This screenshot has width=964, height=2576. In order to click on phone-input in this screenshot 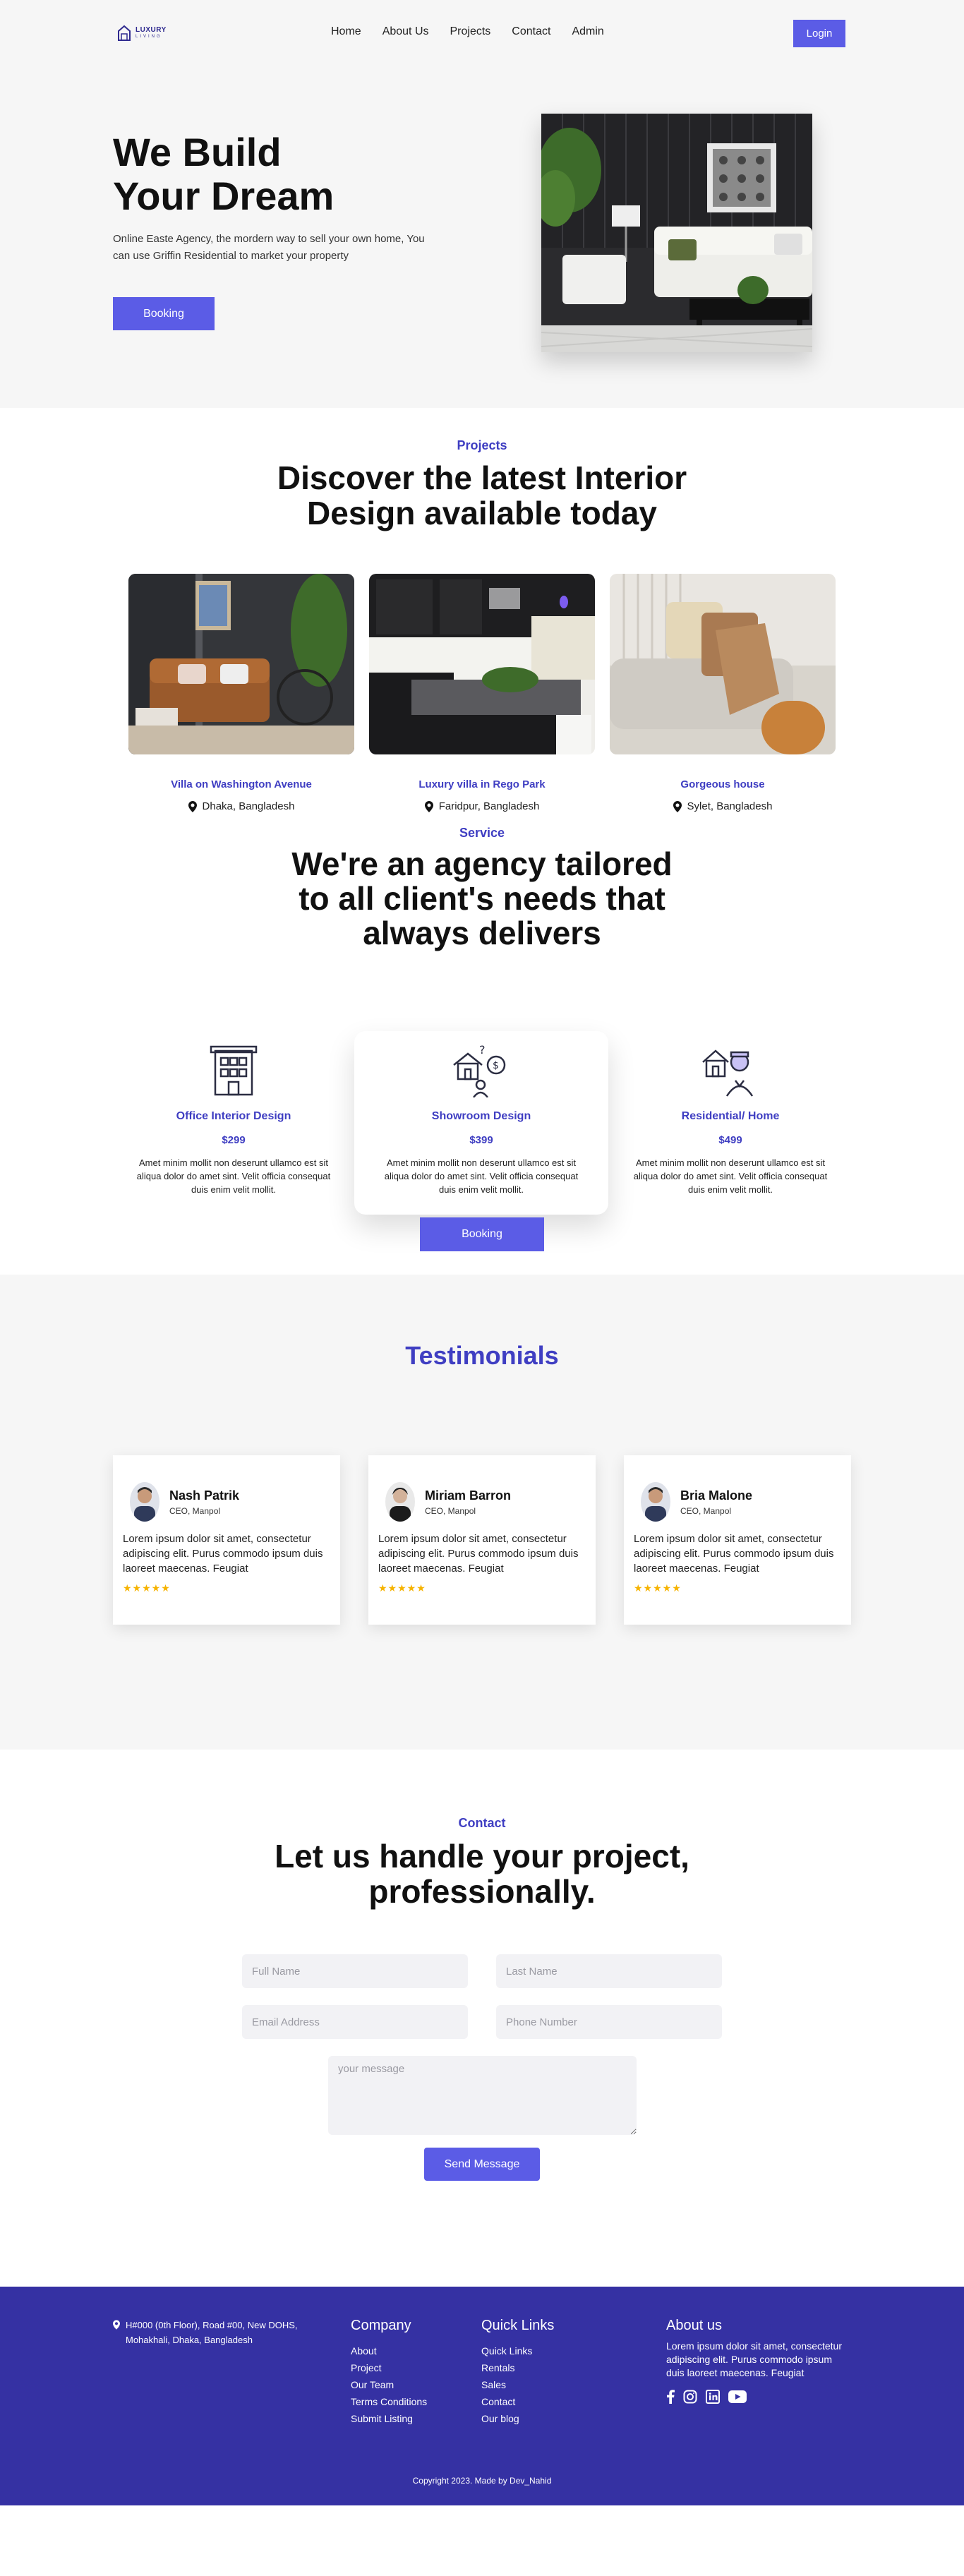, I will do `click(609, 2022)`.